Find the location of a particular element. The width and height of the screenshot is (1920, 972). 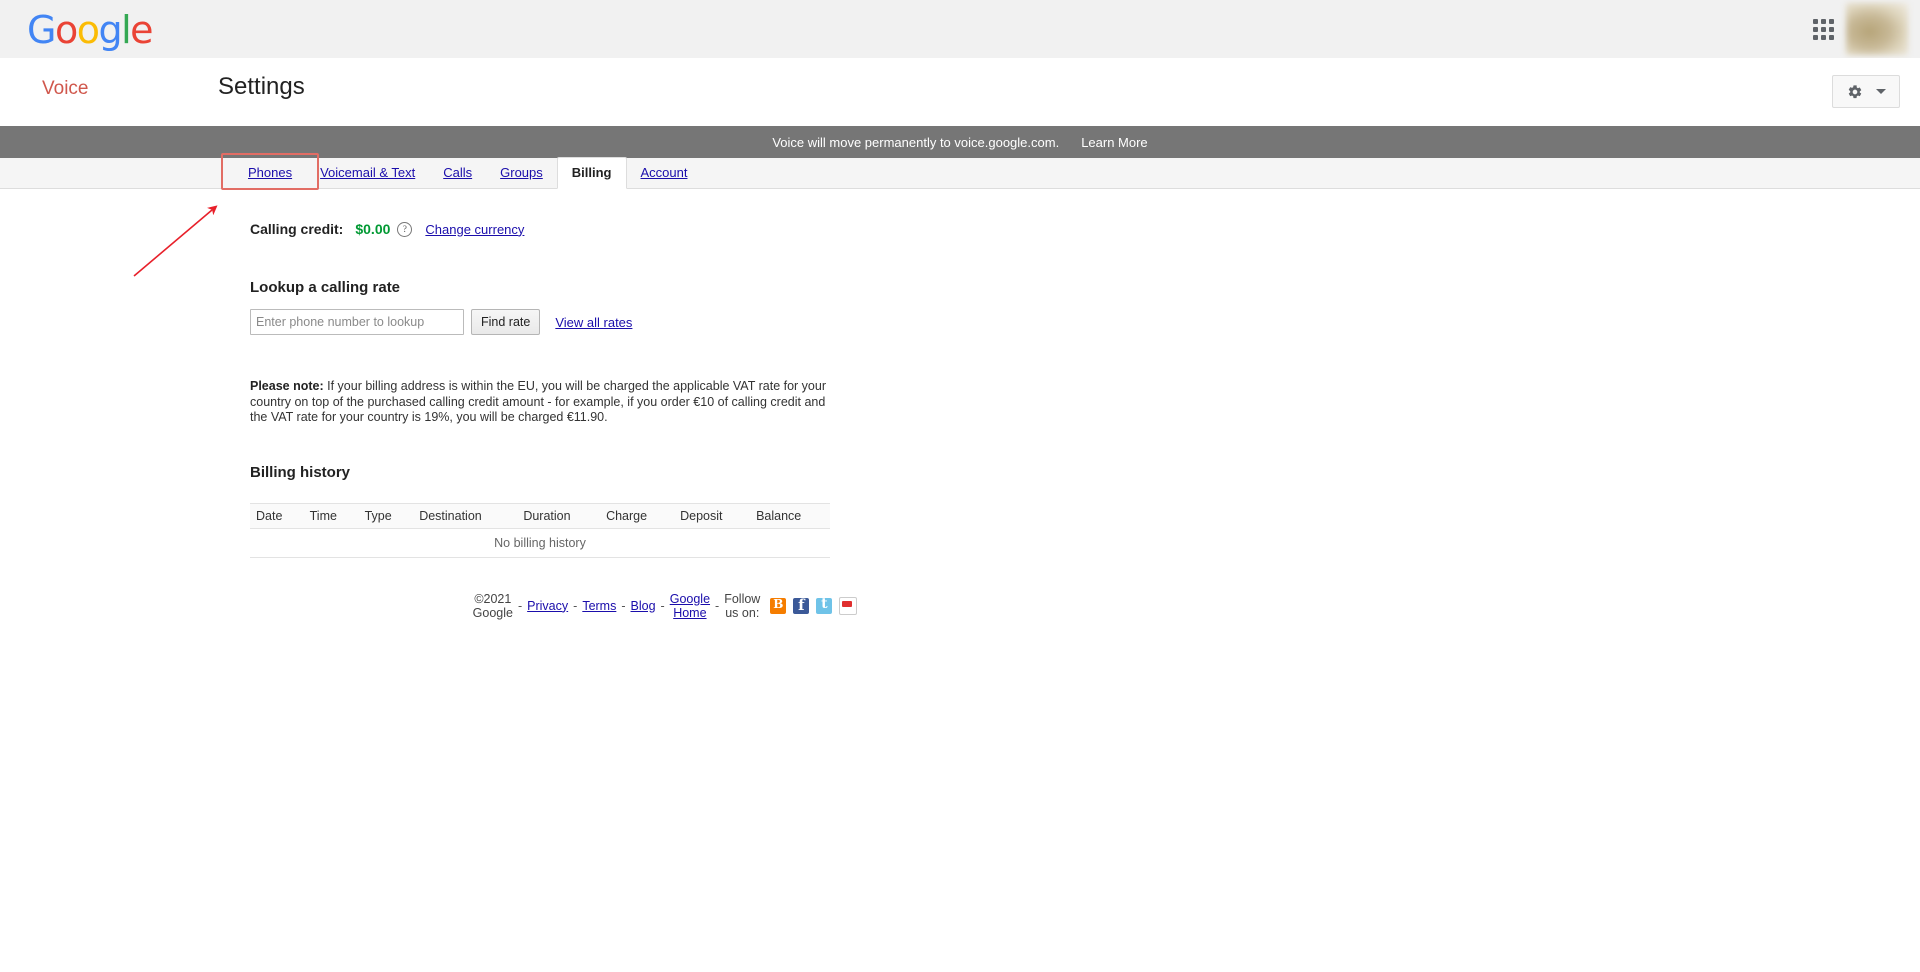

col-time: Time is located at coordinates (331, 515).